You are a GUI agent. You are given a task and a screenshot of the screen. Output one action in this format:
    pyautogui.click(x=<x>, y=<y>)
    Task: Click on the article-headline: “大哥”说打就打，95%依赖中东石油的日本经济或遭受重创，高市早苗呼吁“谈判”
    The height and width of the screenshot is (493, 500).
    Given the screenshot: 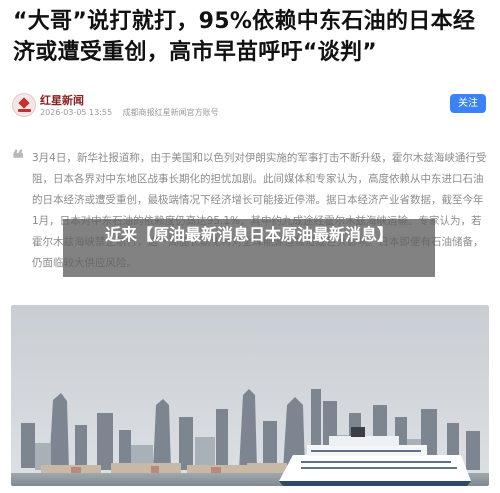 What is the action you would take?
    pyautogui.click(x=244, y=37)
    